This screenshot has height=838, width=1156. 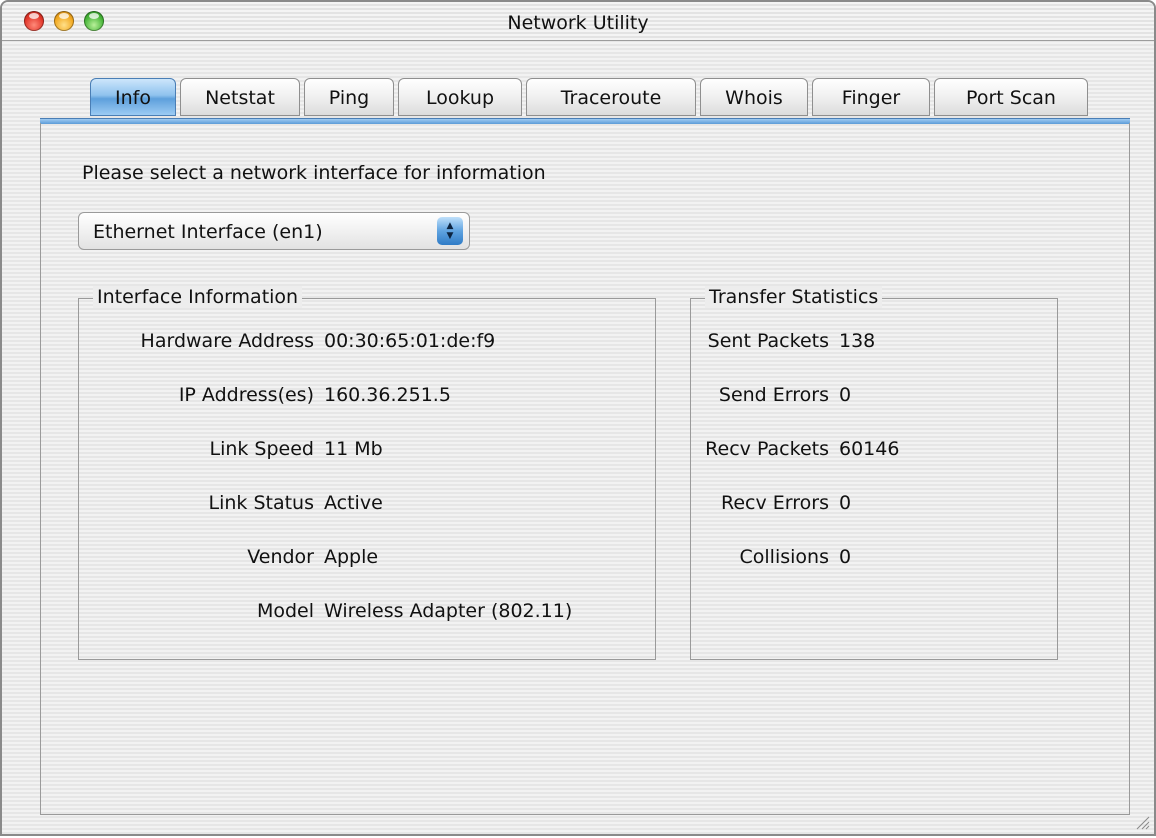 What do you see at coordinates (208, 232) in the screenshot?
I see `interface-select-value: Ethernet Interface (en1)` at bounding box center [208, 232].